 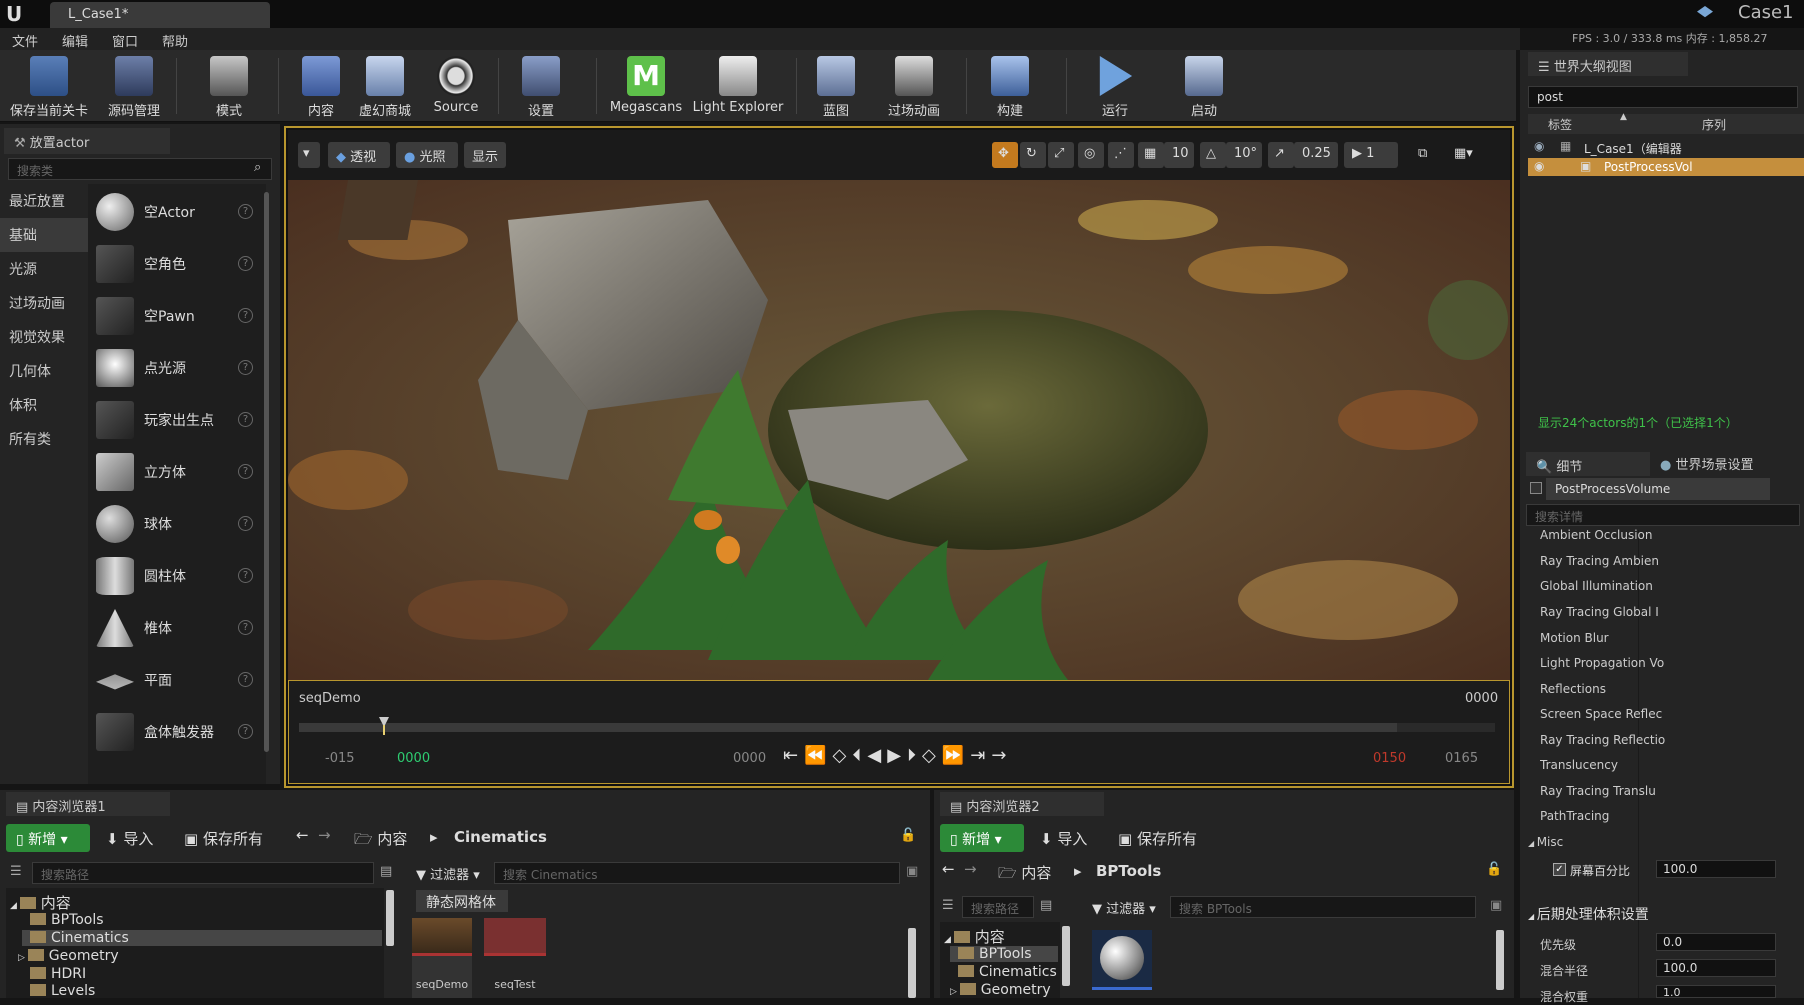 I want to click on translate-tool-button: ✥, so click(x=1005, y=155).